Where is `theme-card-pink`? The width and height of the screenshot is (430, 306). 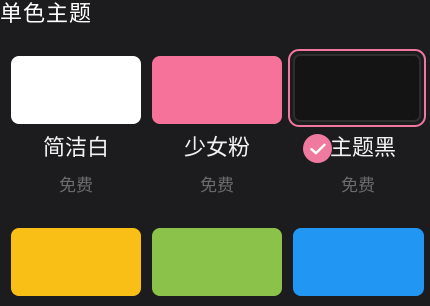
theme-card-pink is located at coordinates (217, 90).